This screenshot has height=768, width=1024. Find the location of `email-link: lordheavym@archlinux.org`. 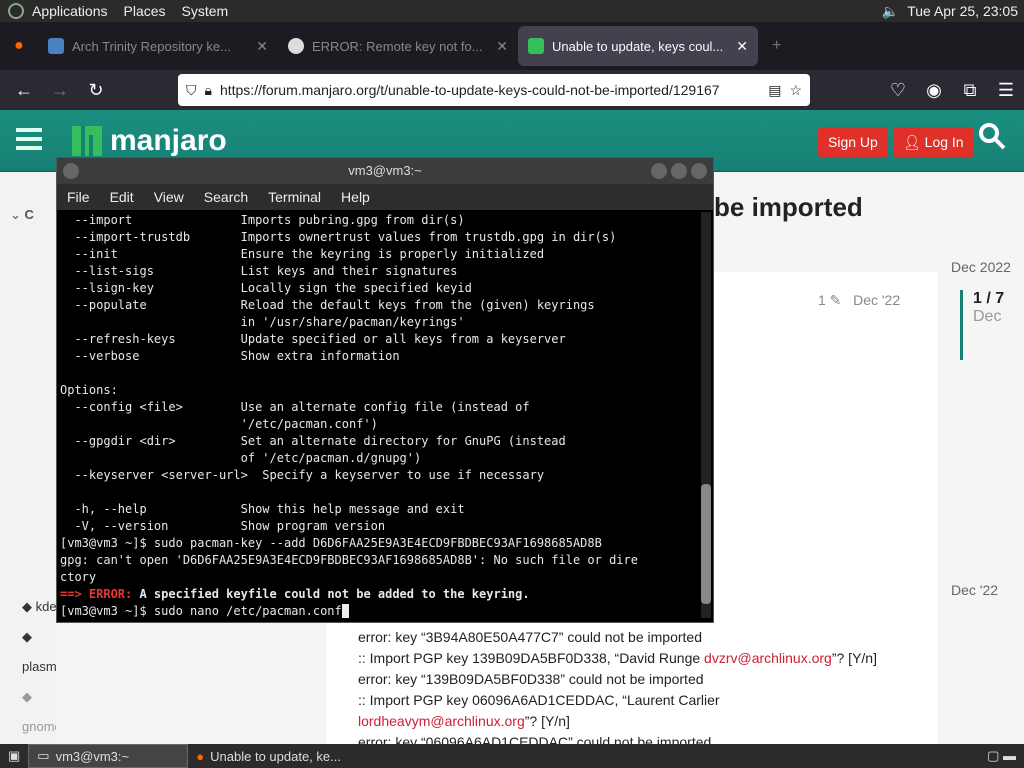

email-link: lordheavym@archlinux.org is located at coordinates (441, 721).